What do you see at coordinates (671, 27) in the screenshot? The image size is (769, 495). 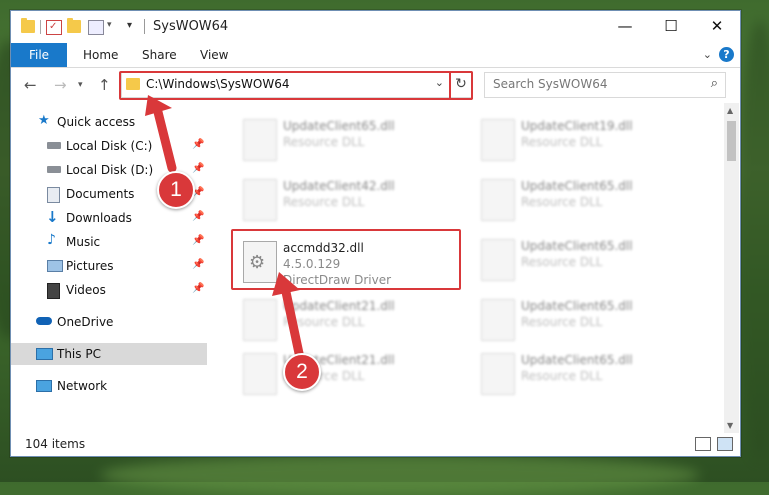 I see `maximize-button: ☐` at bounding box center [671, 27].